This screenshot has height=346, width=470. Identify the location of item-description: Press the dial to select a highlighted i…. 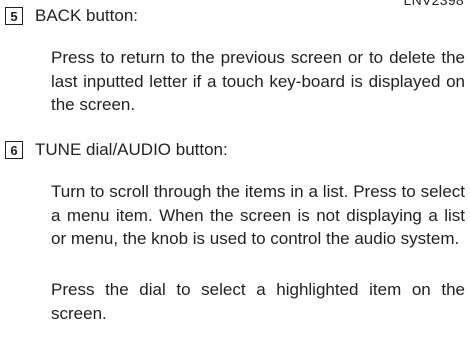
(258, 301).